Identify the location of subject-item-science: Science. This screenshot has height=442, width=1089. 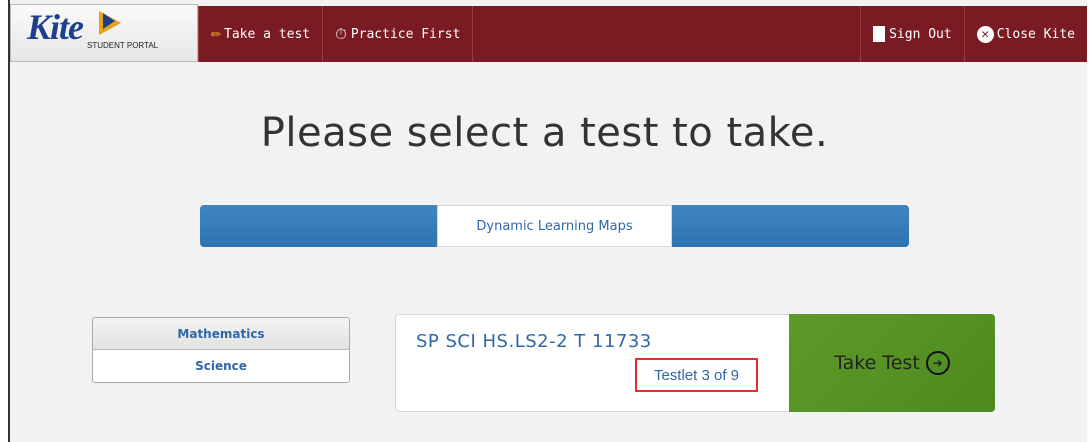
(221, 366).